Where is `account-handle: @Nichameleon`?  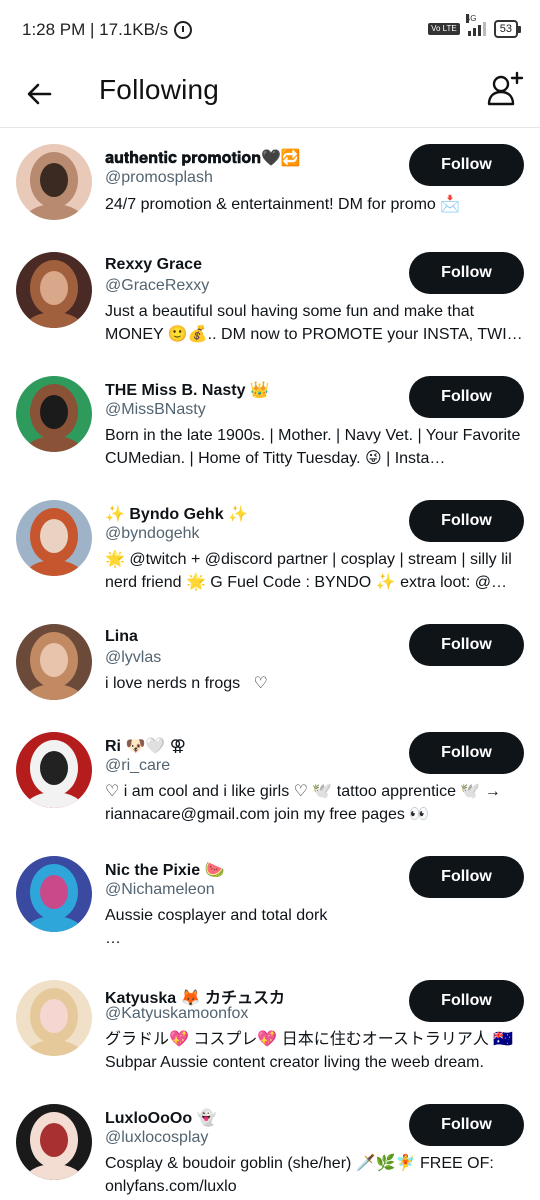
account-handle: @Nichameleon is located at coordinates (160, 889).